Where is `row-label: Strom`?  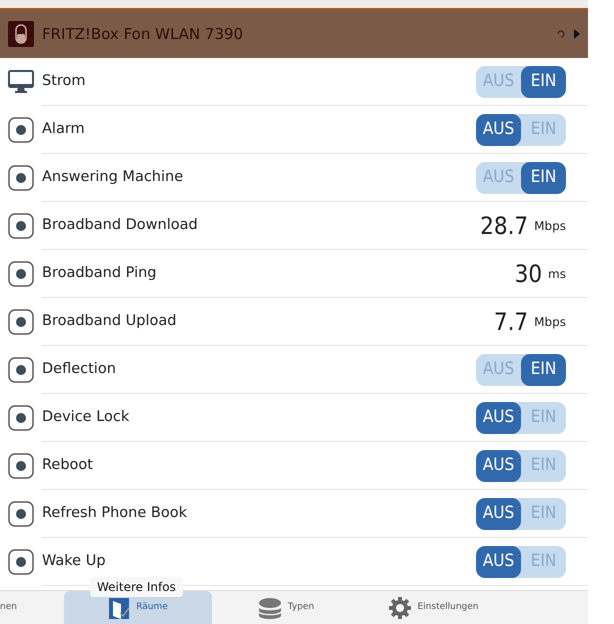 row-label: Strom is located at coordinates (64, 81).